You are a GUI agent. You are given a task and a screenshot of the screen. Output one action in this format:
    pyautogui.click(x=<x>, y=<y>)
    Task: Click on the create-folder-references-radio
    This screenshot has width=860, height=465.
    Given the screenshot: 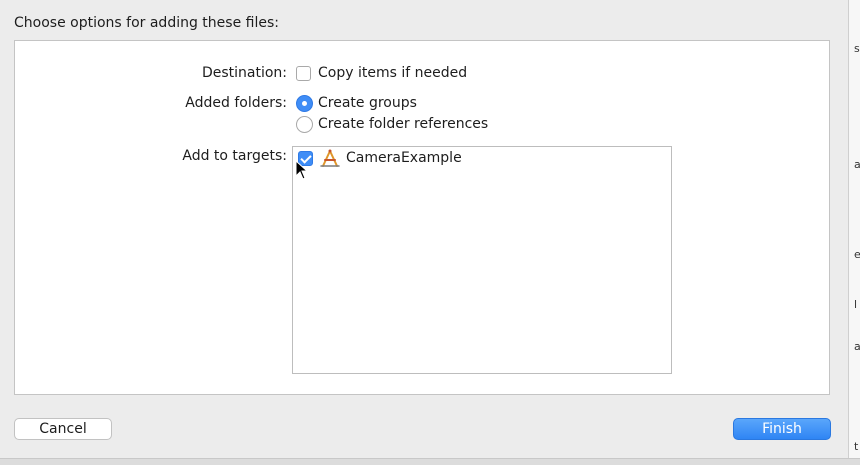 What is the action you would take?
    pyautogui.click(x=304, y=124)
    